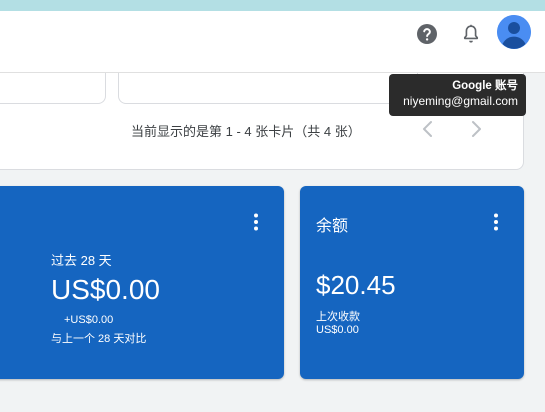 The height and width of the screenshot is (412, 545). I want to click on help-button, so click(427, 34).